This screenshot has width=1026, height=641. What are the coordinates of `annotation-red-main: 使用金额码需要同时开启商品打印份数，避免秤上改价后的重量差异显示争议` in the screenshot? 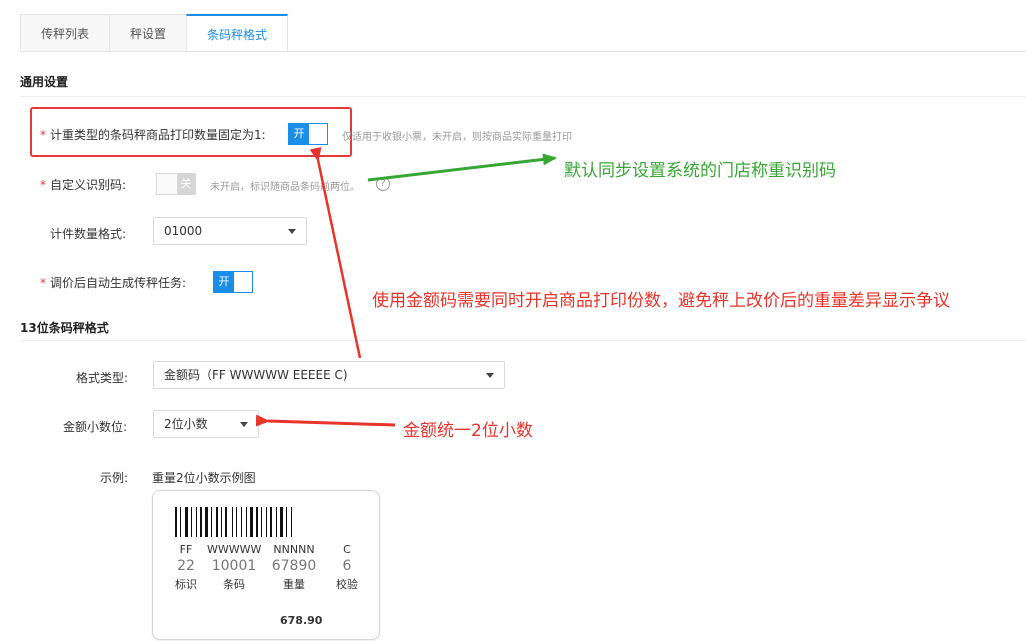 It's located at (661, 301).